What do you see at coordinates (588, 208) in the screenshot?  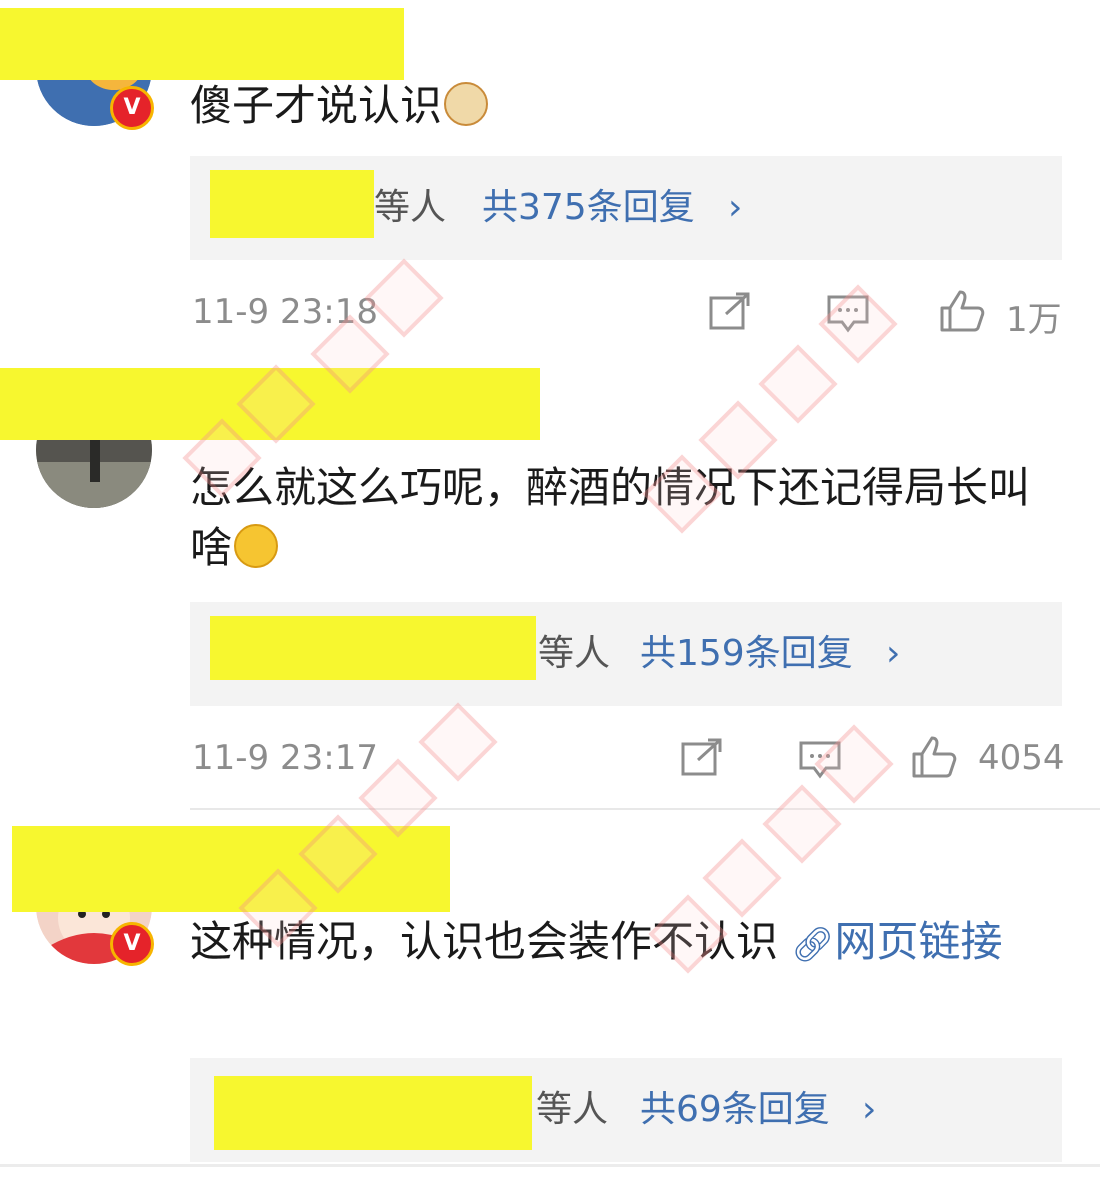 I see `reply-count-link: 共375条回复` at bounding box center [588, 208].